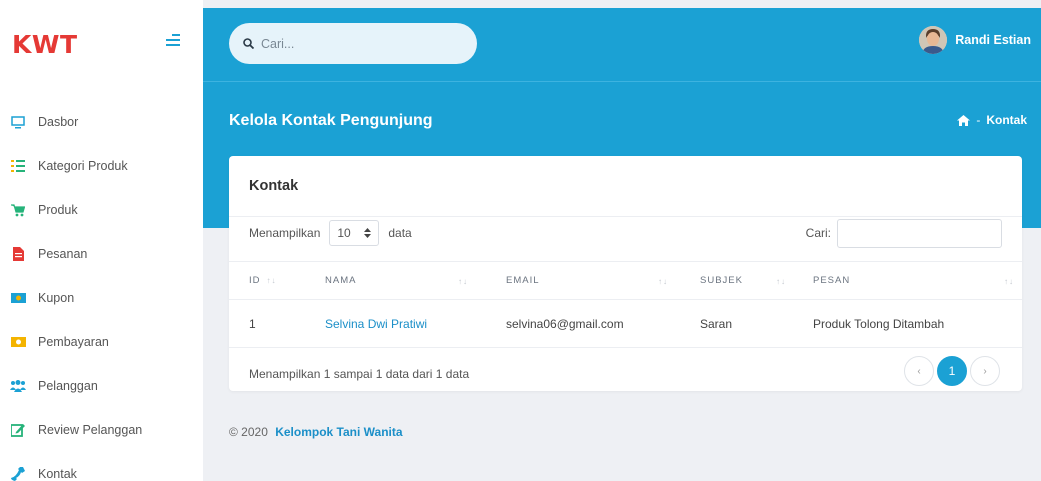 The height and width of the screenshot is (481, 1041). What do you see at coordinates (63, 254) in the screenshot?
I see `sidebar-item-label: Pesanan` at bounding box center [63, 254].